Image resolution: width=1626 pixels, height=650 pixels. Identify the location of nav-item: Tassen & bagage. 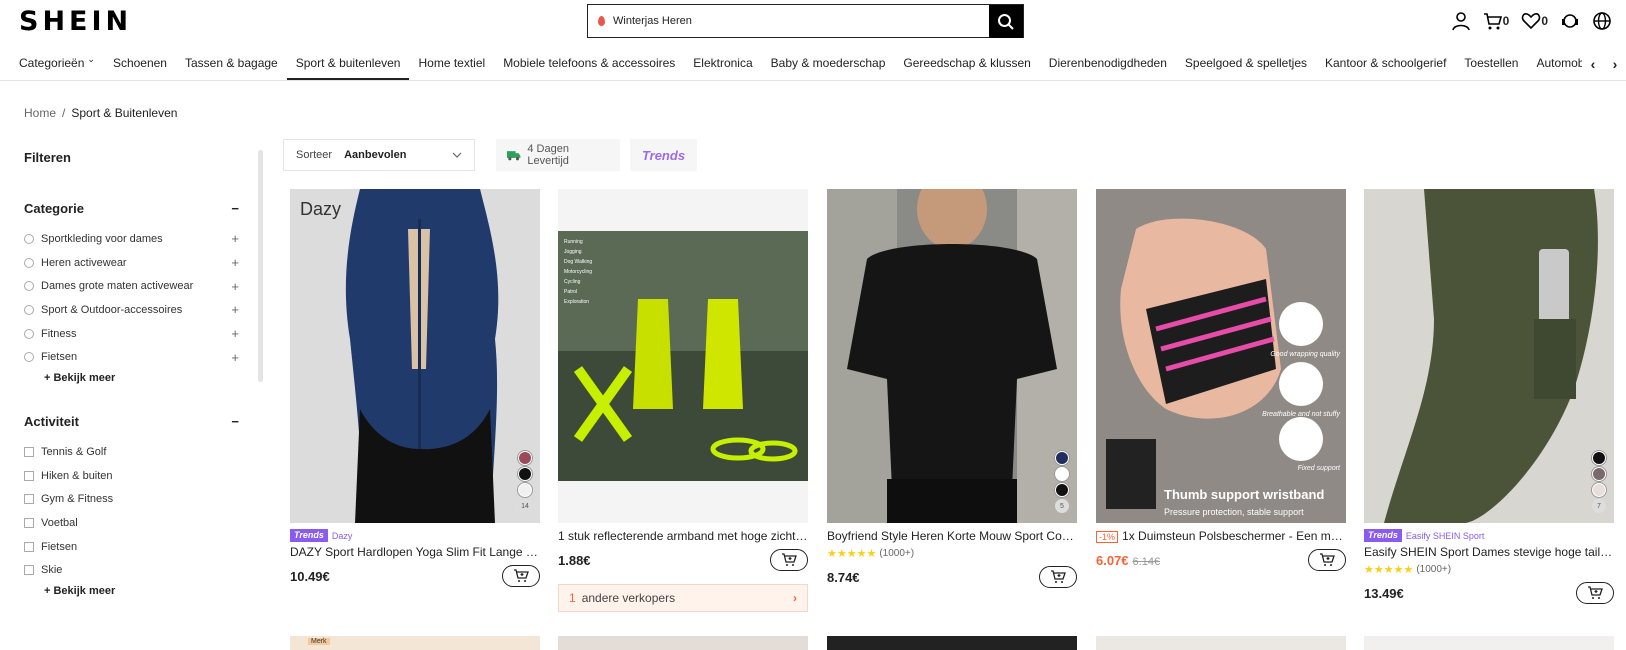
(231, 64).